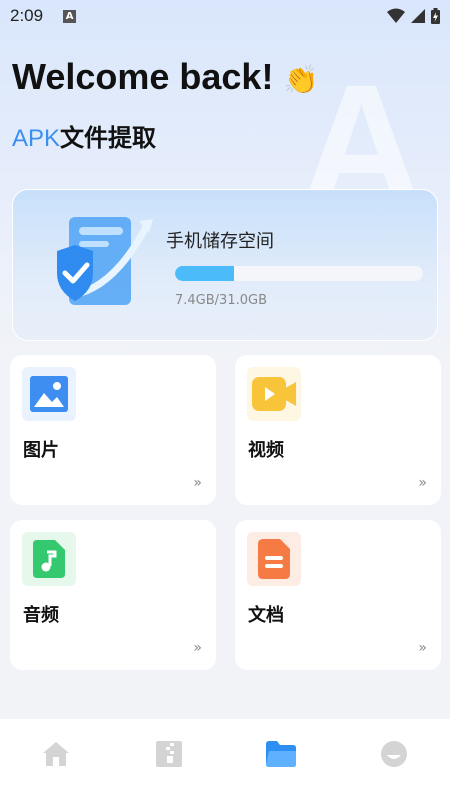 The height and width of the screenshot is (801, 450). I want to click on nav-profile, so click(394, 754).